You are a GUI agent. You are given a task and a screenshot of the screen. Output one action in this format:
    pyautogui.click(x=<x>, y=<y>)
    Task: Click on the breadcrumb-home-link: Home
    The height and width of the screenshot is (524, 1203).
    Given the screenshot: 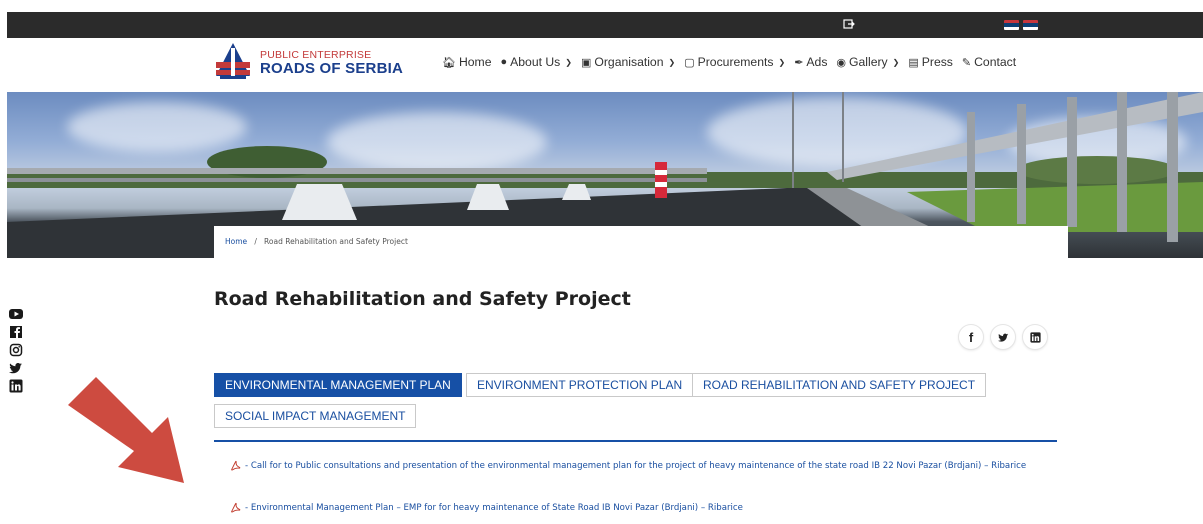 What is the action you would take?
    pyautogui.click(x=236, y=241)
    